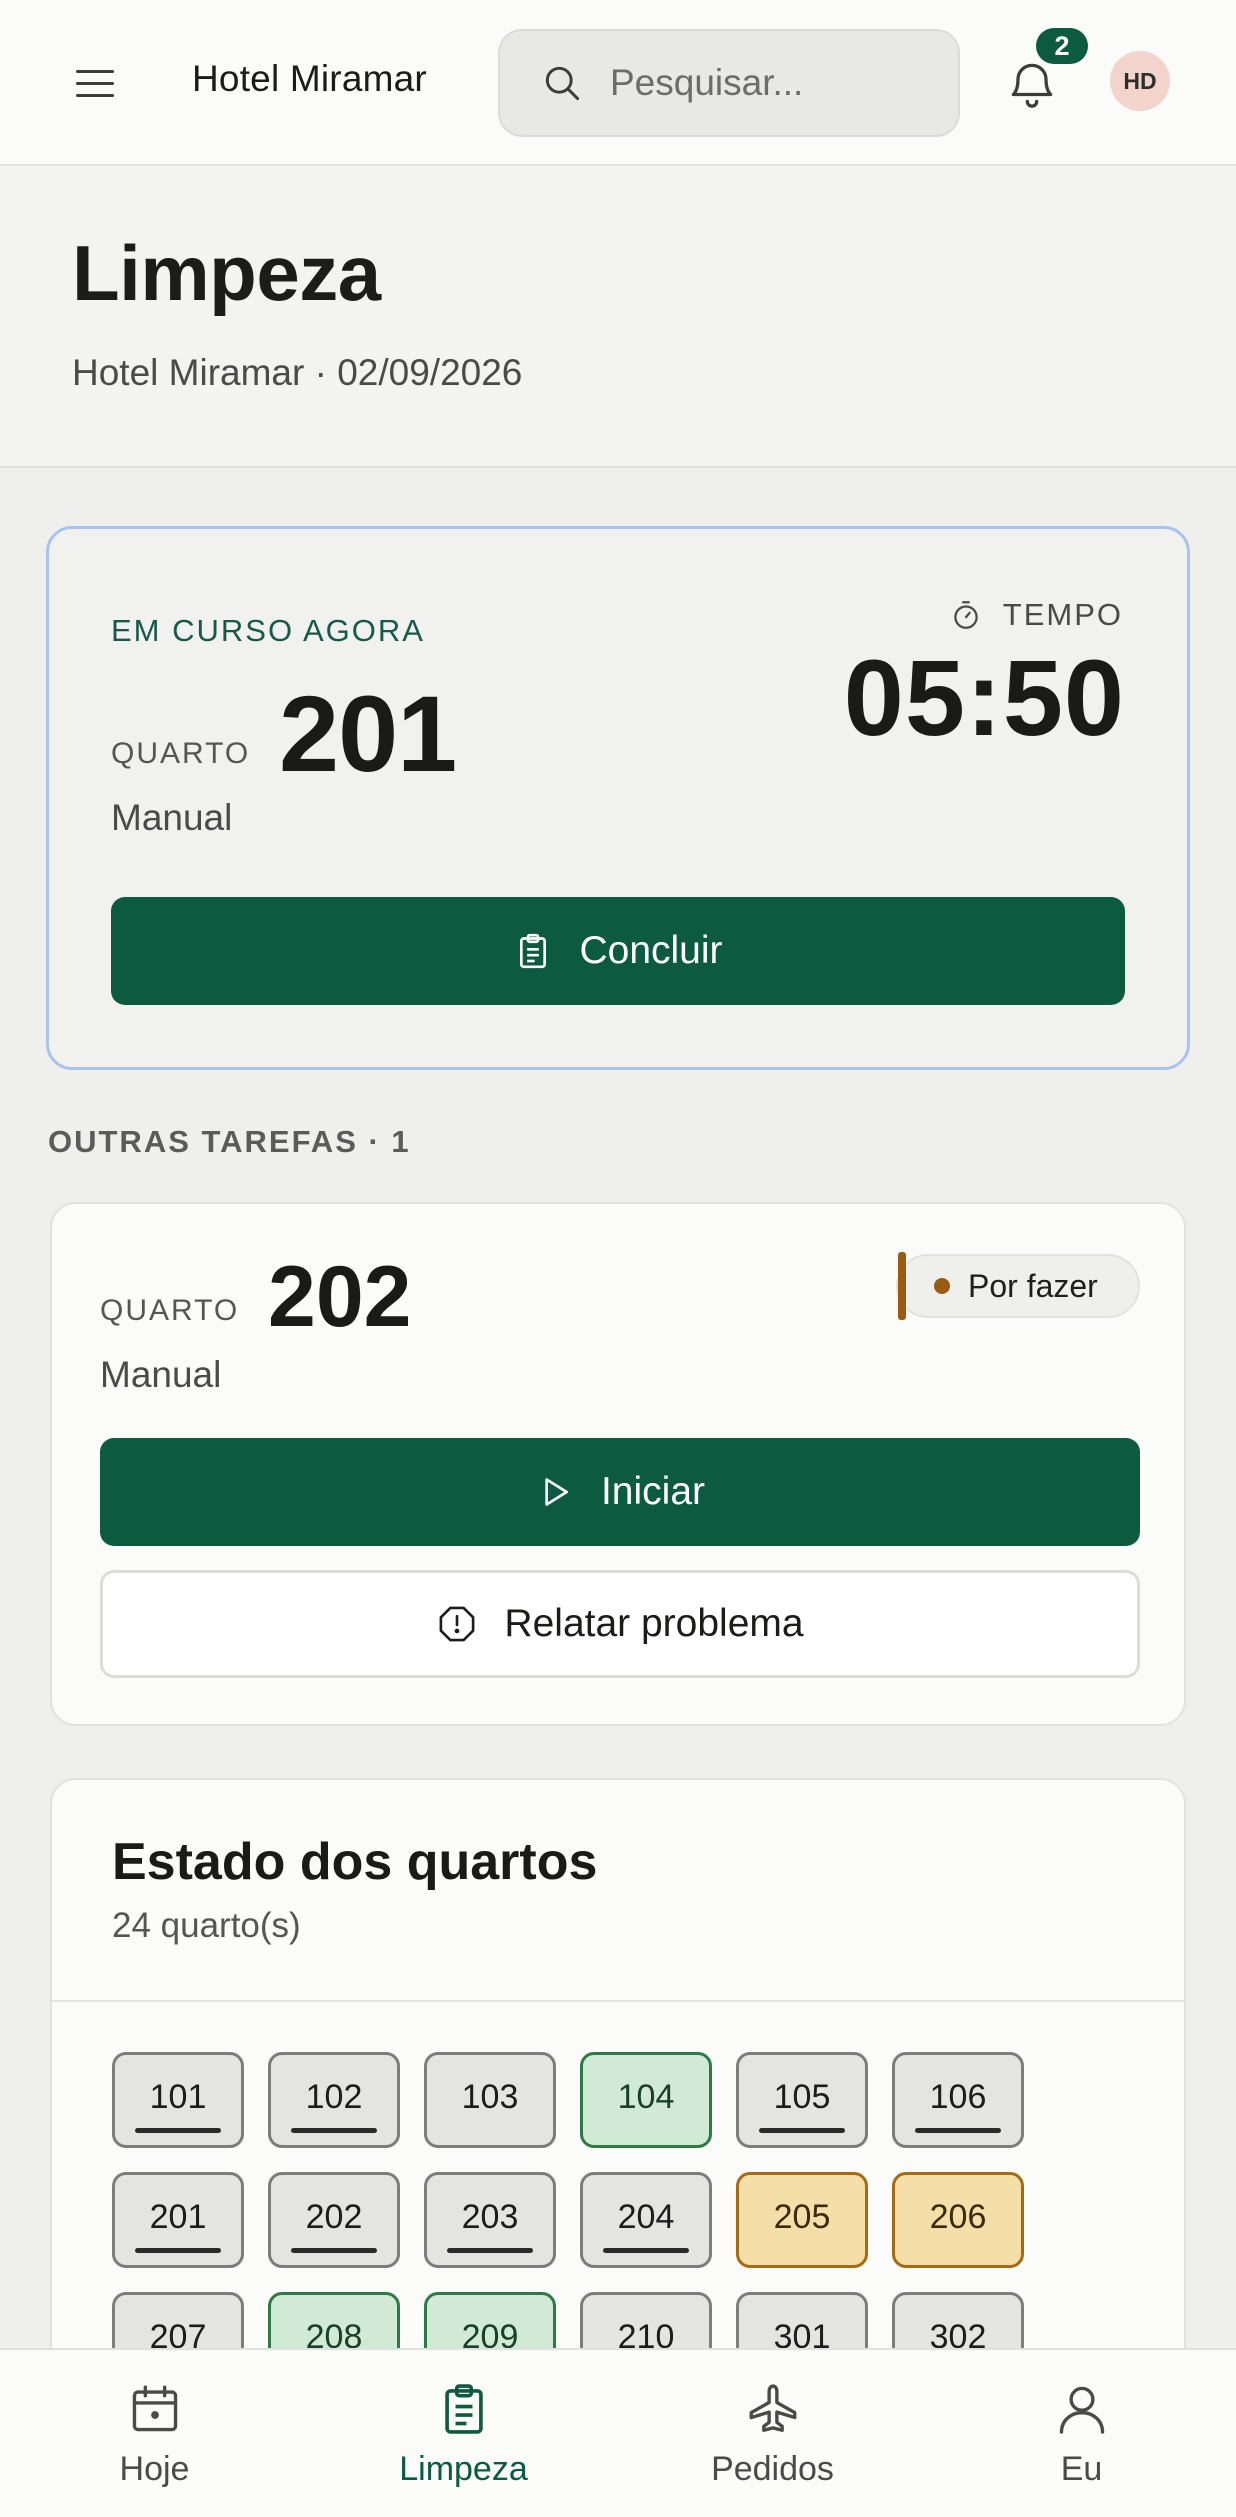 Image resolution: width=1236 pixels, height=2517 pixels. I want to click on report-problem-button: Relatar problema, so click(620, 1624).